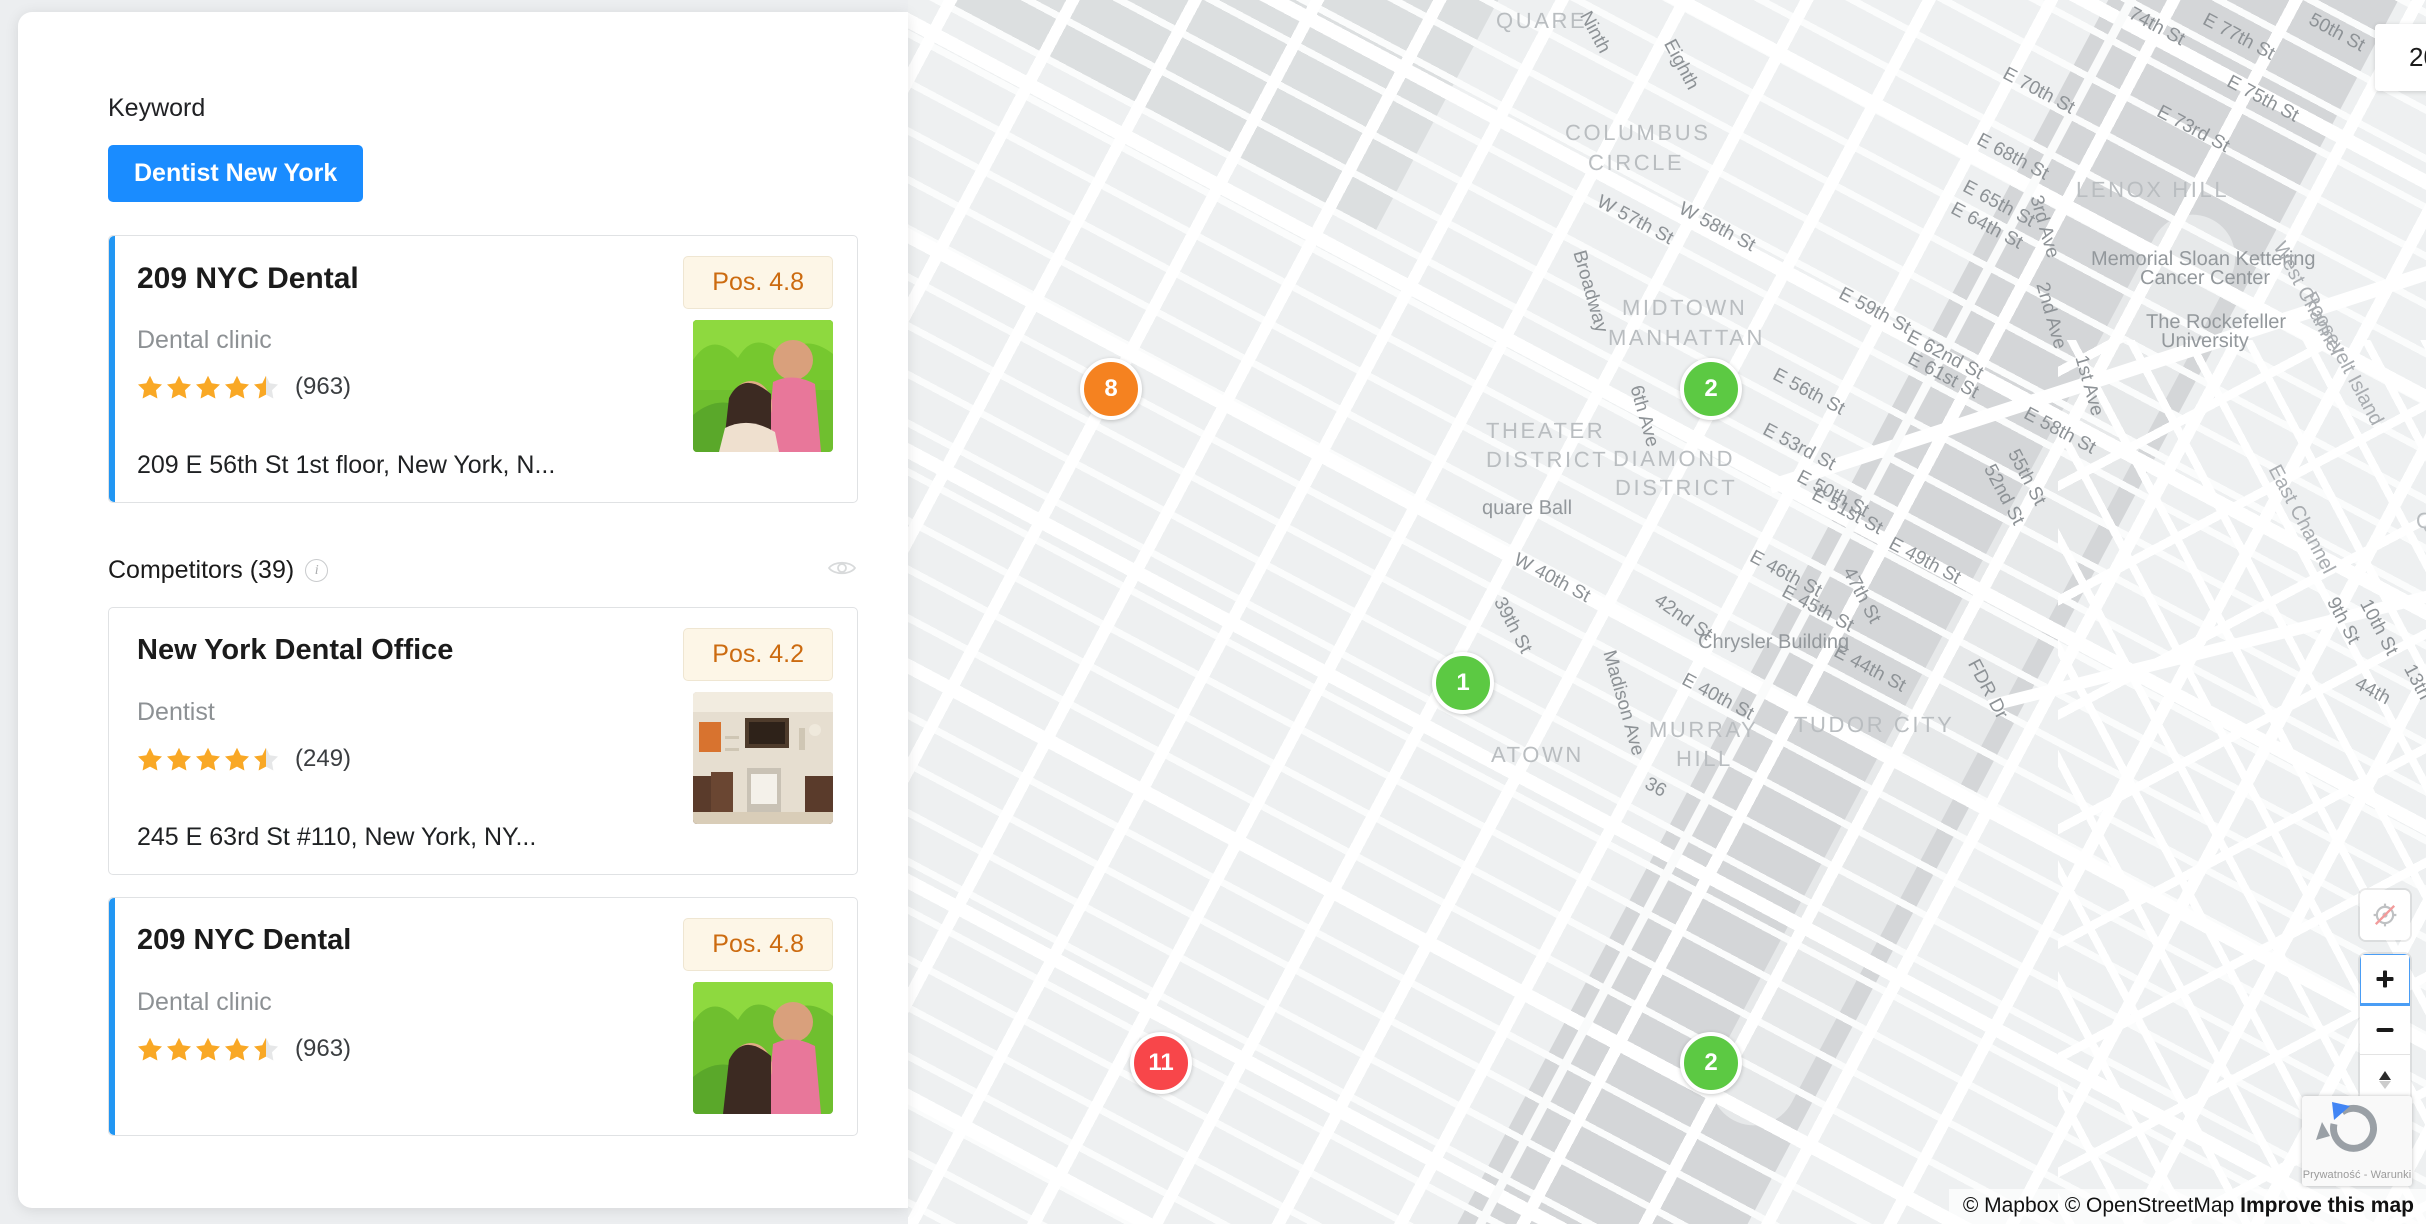 Image resolution: width=2426 pixels, height=1224 pixels. Describe the element at coordinates (201, 570) in the screenshot. I see `competitors-title: Competitors (39)` at that location.